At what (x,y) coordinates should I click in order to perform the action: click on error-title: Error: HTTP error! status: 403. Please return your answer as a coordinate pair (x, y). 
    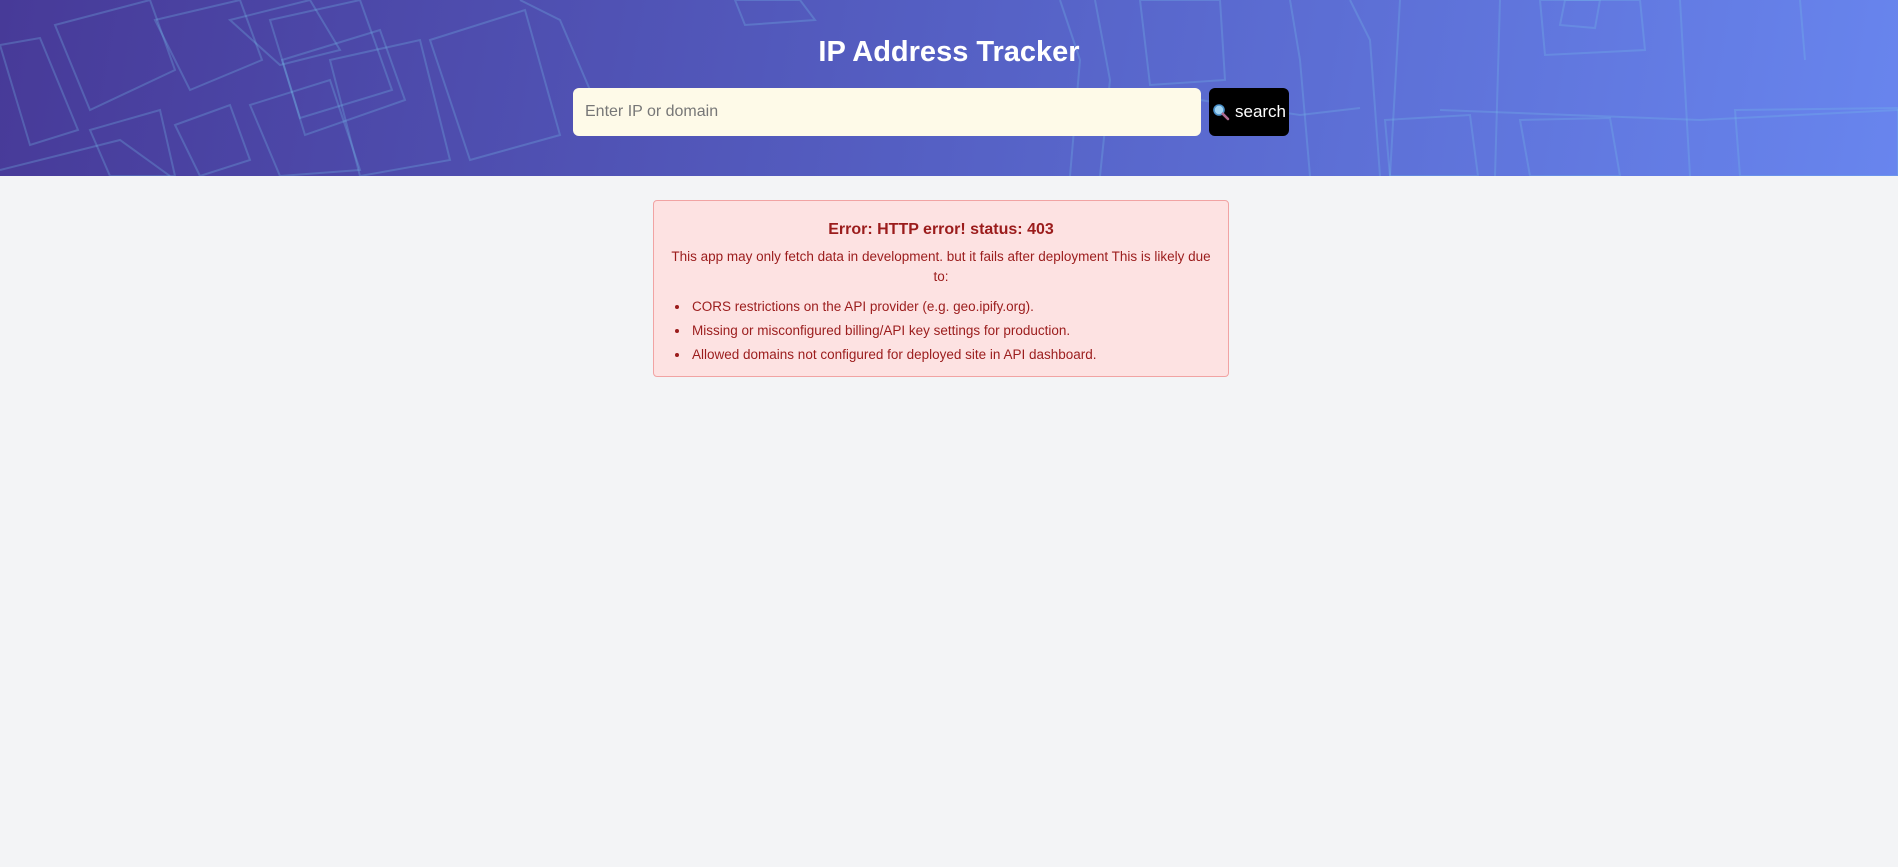
    Looking at the image, I should click on (941, 229).